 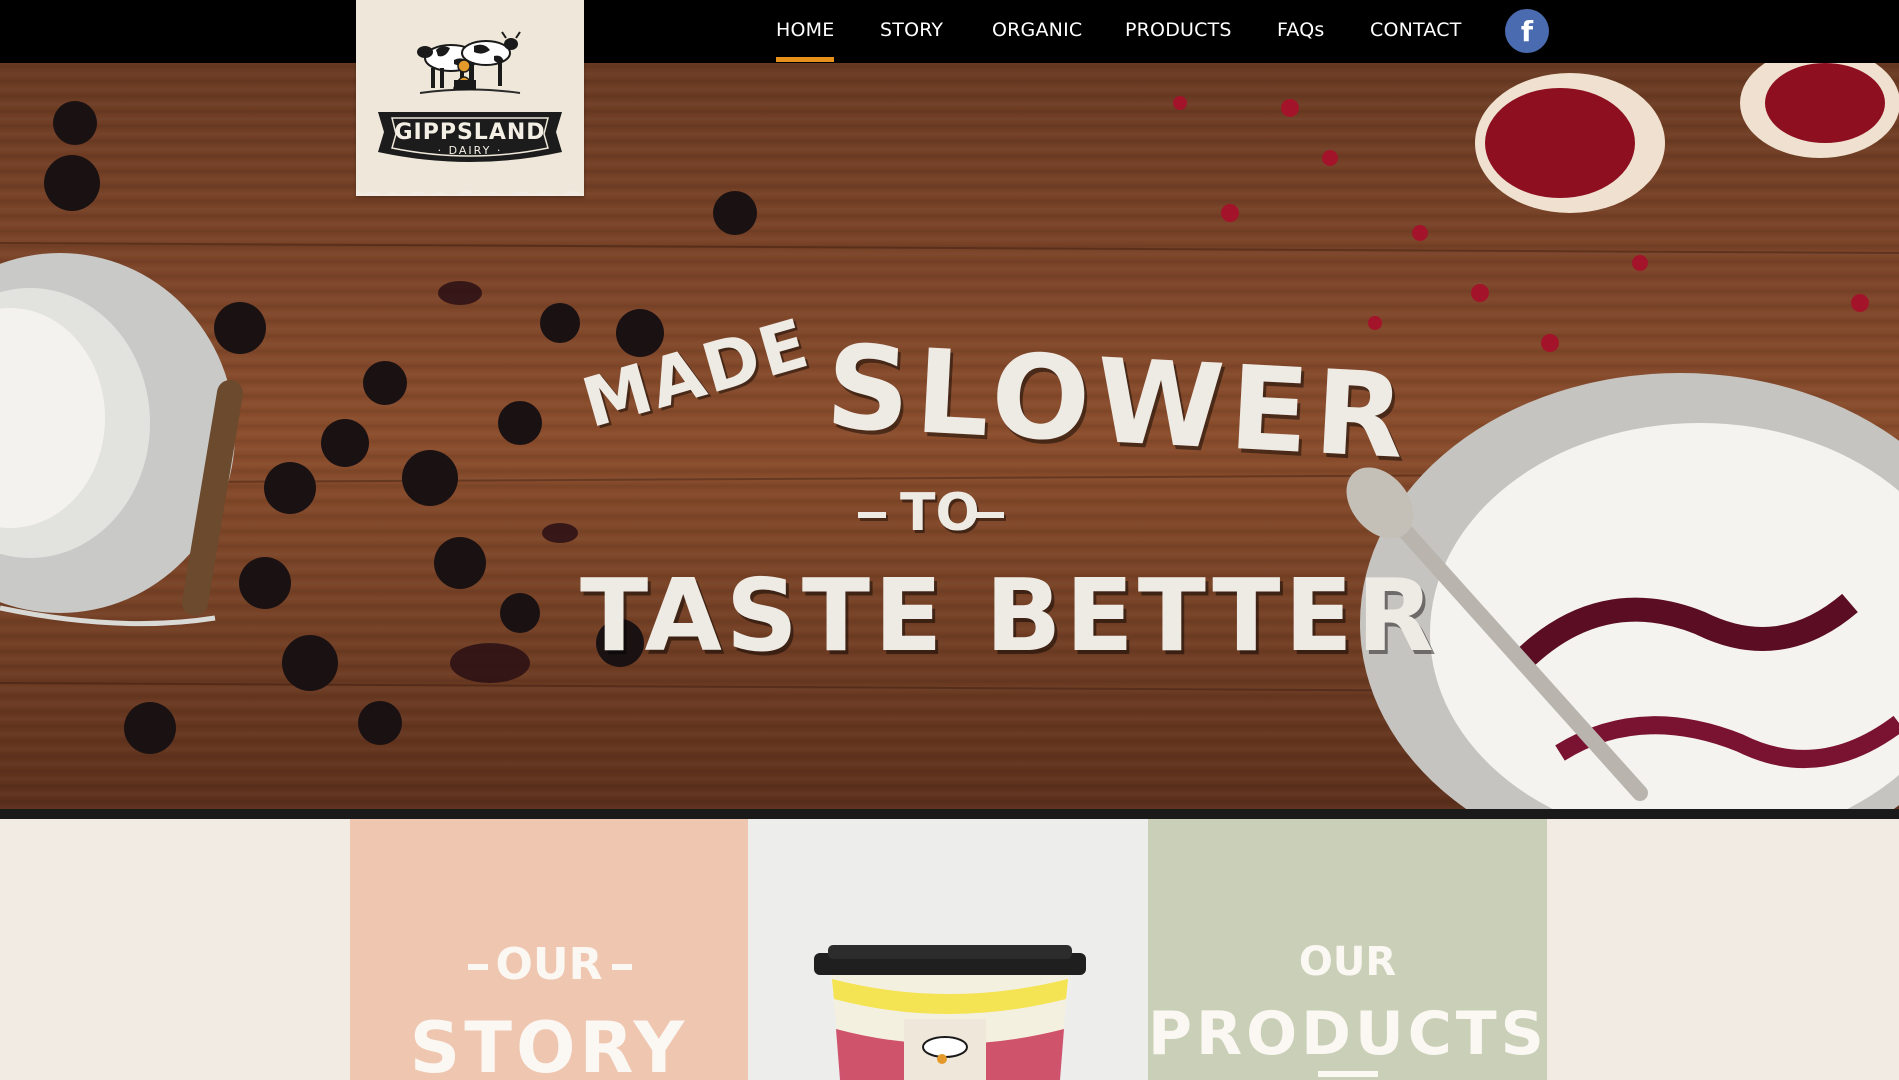 What do you see at coordinates (1178, 31) in the screenshot?
I see `nav-products: PRODUCTS` at bounding box center [1178, 31].